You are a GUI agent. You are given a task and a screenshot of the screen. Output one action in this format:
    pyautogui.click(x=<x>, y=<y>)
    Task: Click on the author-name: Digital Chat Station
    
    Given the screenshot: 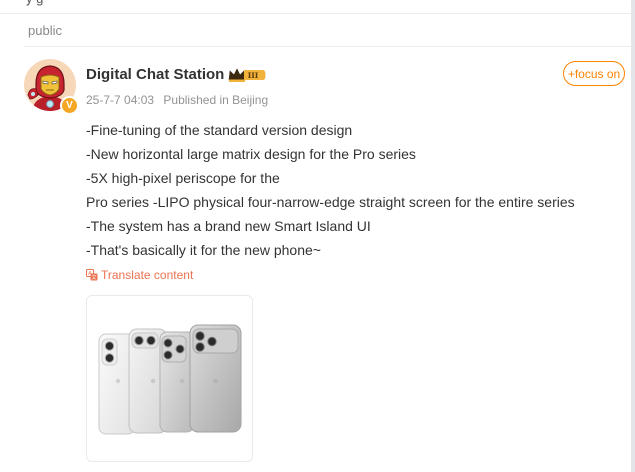 What is the action you would take?
    pyautogui.click(x=155, y=74)
    